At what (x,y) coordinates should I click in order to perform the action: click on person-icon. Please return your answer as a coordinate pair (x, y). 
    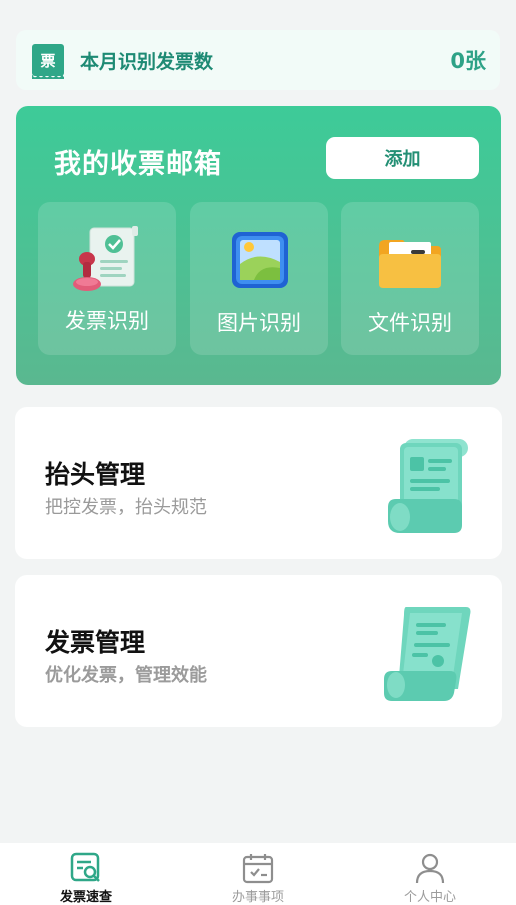
    Looking at the image, I should click on (430, 868).